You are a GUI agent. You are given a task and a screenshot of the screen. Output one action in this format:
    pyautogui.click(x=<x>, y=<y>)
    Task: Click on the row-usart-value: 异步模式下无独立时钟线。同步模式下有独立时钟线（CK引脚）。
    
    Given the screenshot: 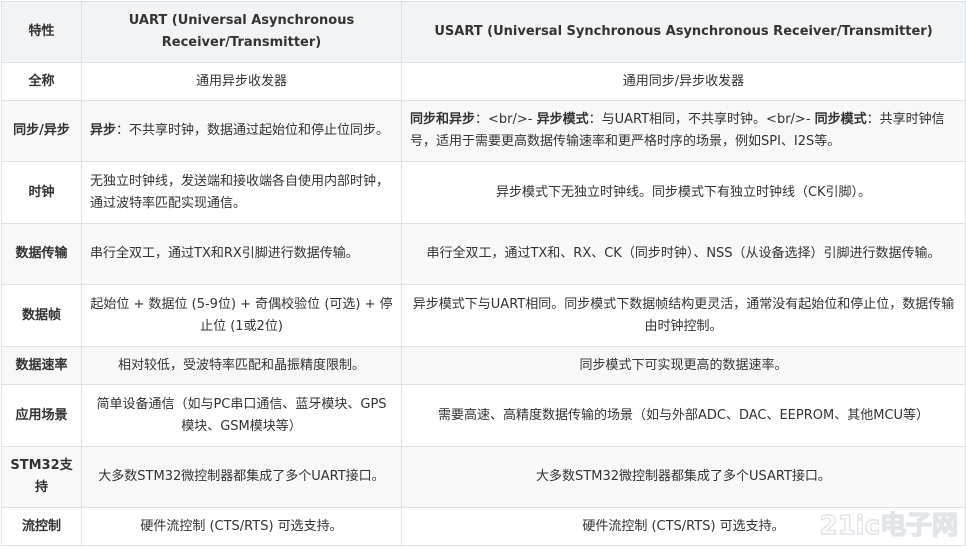 What is the action you would take?
    pyautogui.click(x=683, y=192)
    